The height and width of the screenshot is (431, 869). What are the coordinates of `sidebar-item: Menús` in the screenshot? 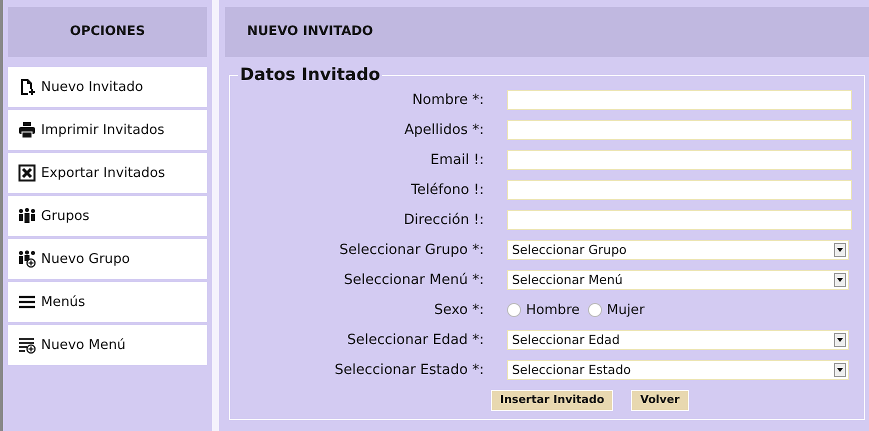 It's located at (107, 302).